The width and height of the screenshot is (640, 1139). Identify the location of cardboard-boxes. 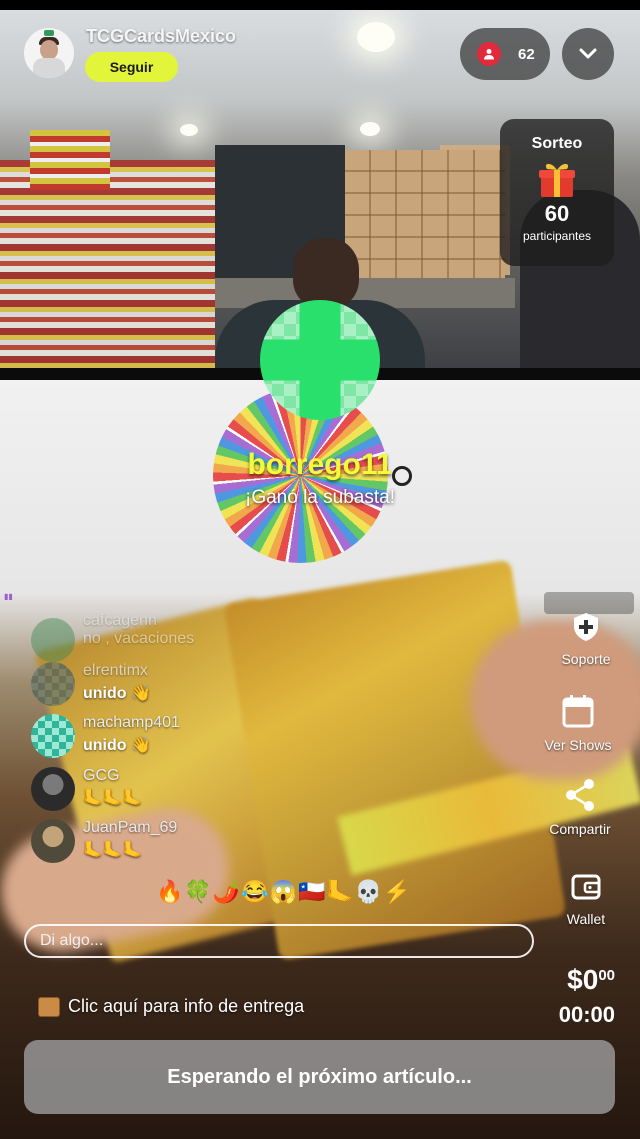
(425, 215).